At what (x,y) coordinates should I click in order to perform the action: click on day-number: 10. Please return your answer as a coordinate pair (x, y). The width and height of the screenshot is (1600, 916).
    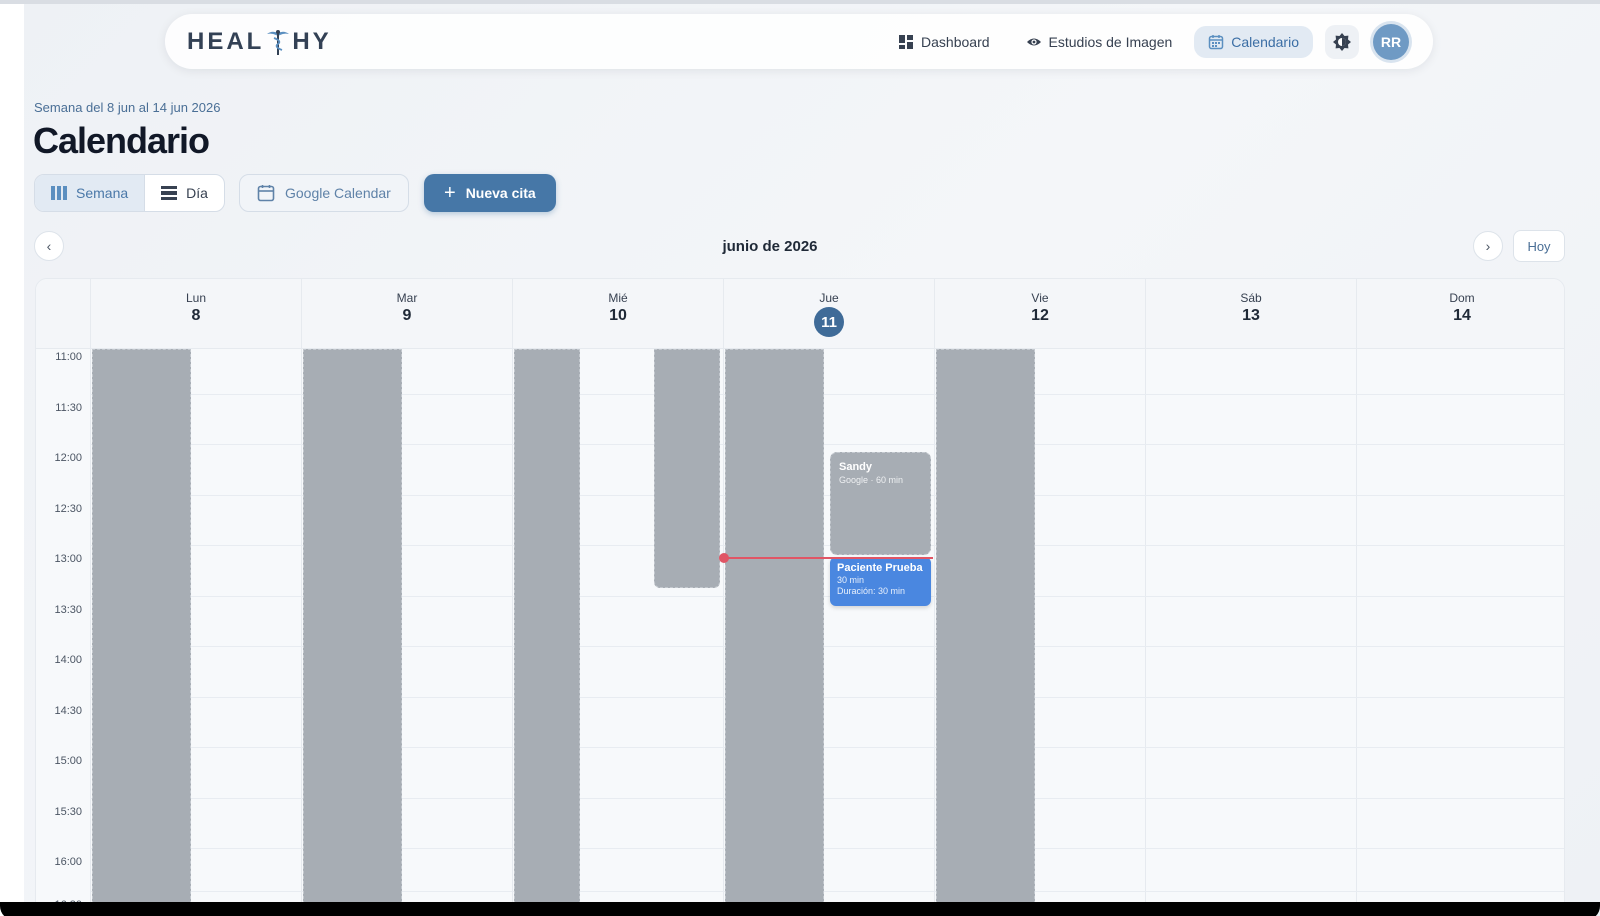
    Looking at the image, I should click on (618, 315).